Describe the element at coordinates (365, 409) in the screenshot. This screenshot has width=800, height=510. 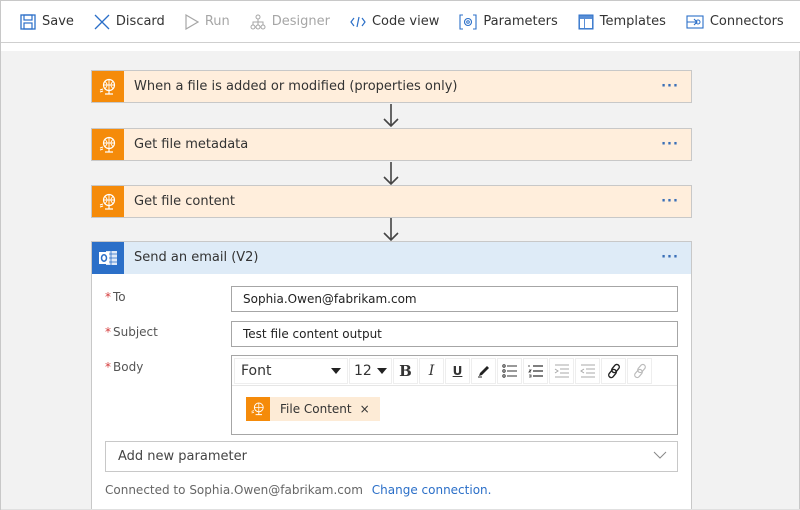
I see `remove-token-button: ×` at that location.